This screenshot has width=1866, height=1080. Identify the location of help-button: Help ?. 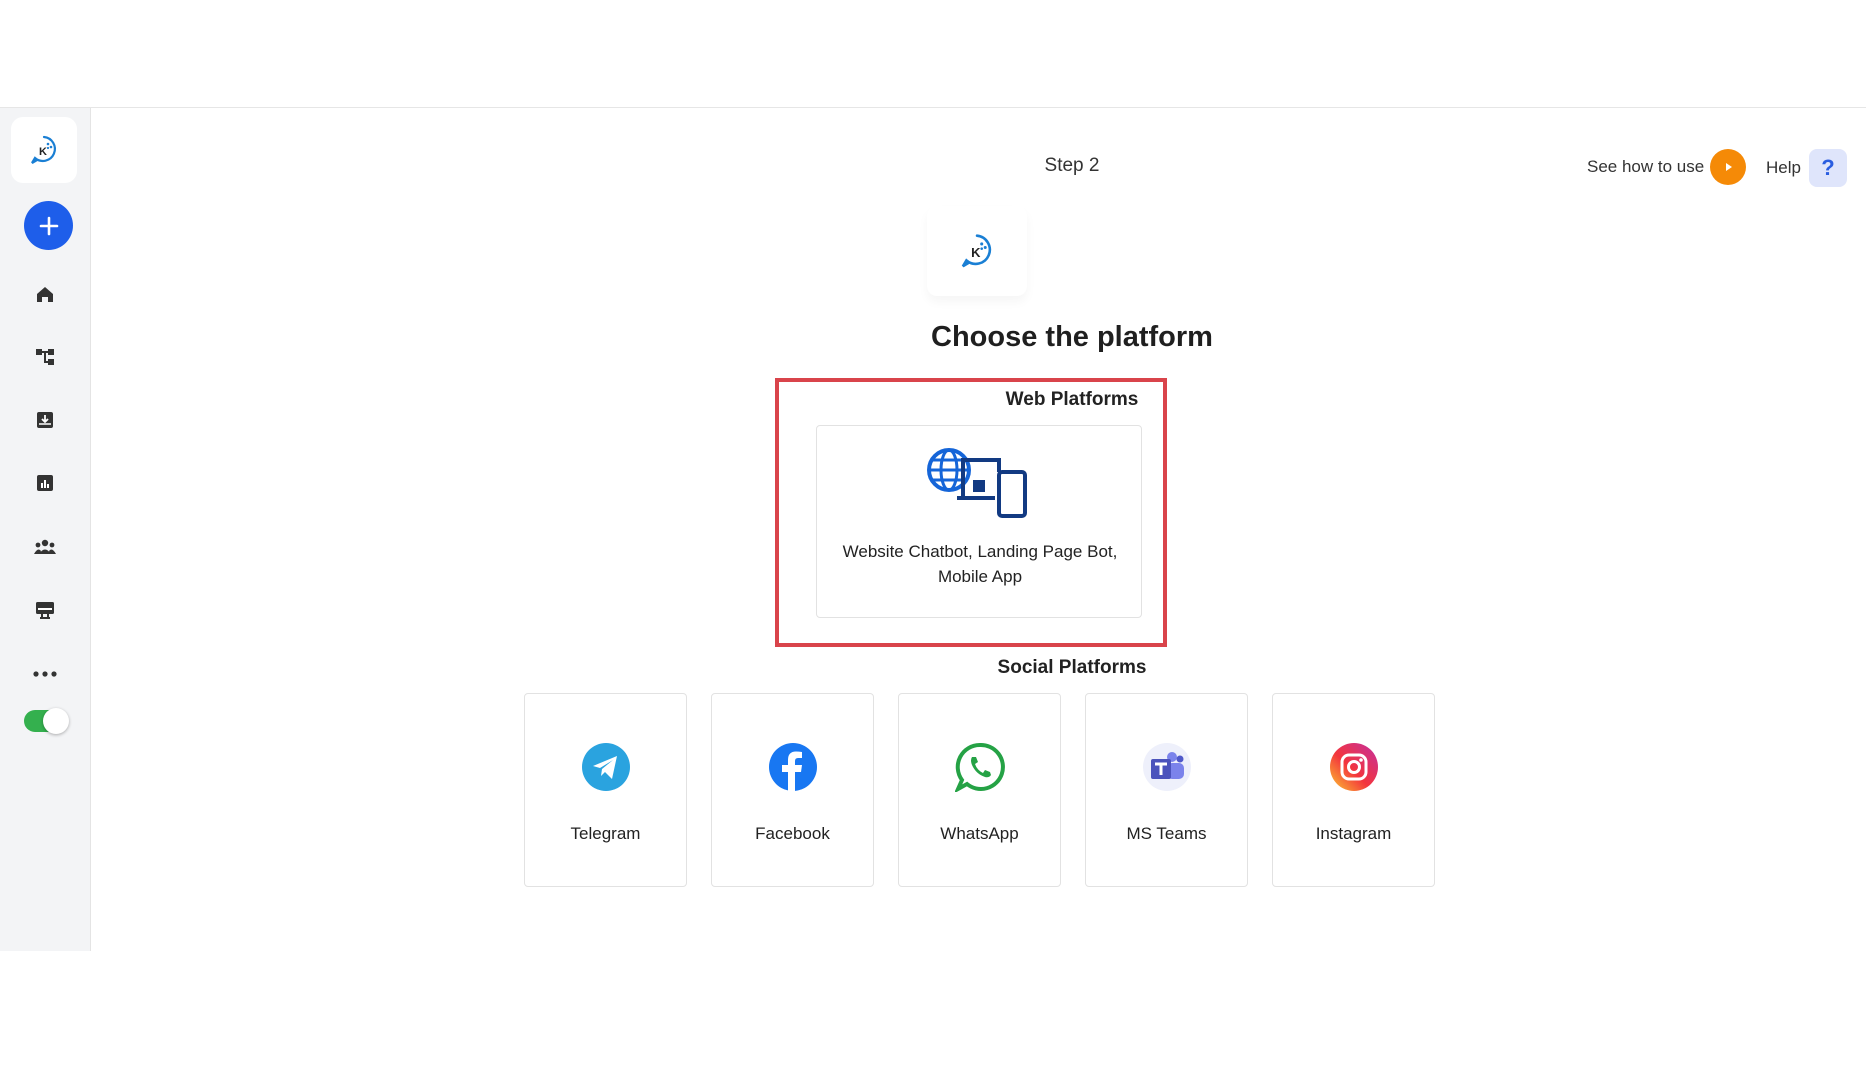
(1806, 168).